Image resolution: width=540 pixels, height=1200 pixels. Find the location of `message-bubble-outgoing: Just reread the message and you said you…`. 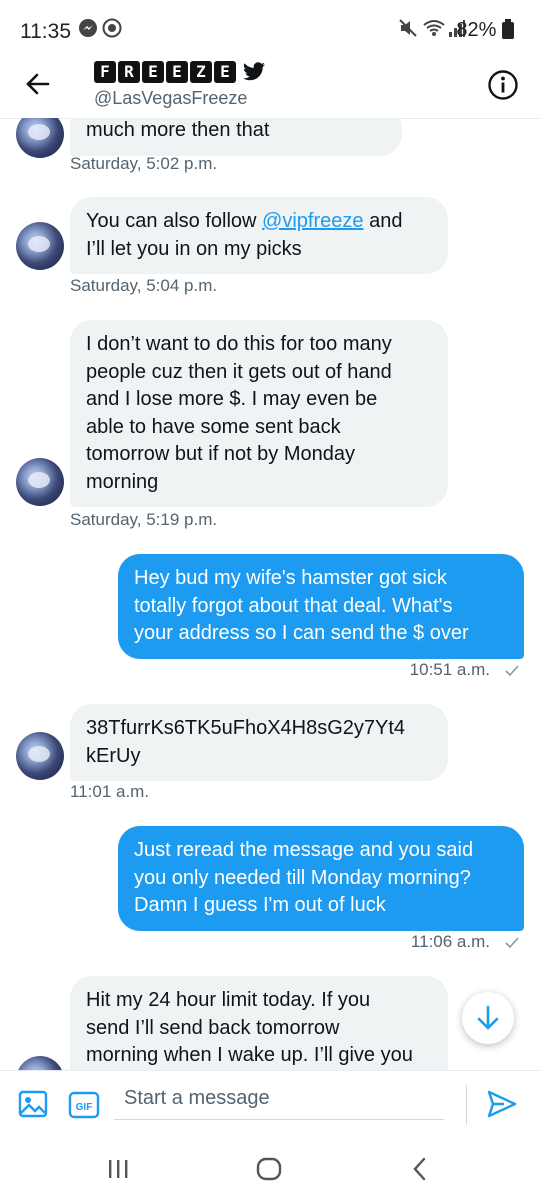

message-bubble-outgoing: Just reread the message and you said you… is located at coordinates (321, 878).